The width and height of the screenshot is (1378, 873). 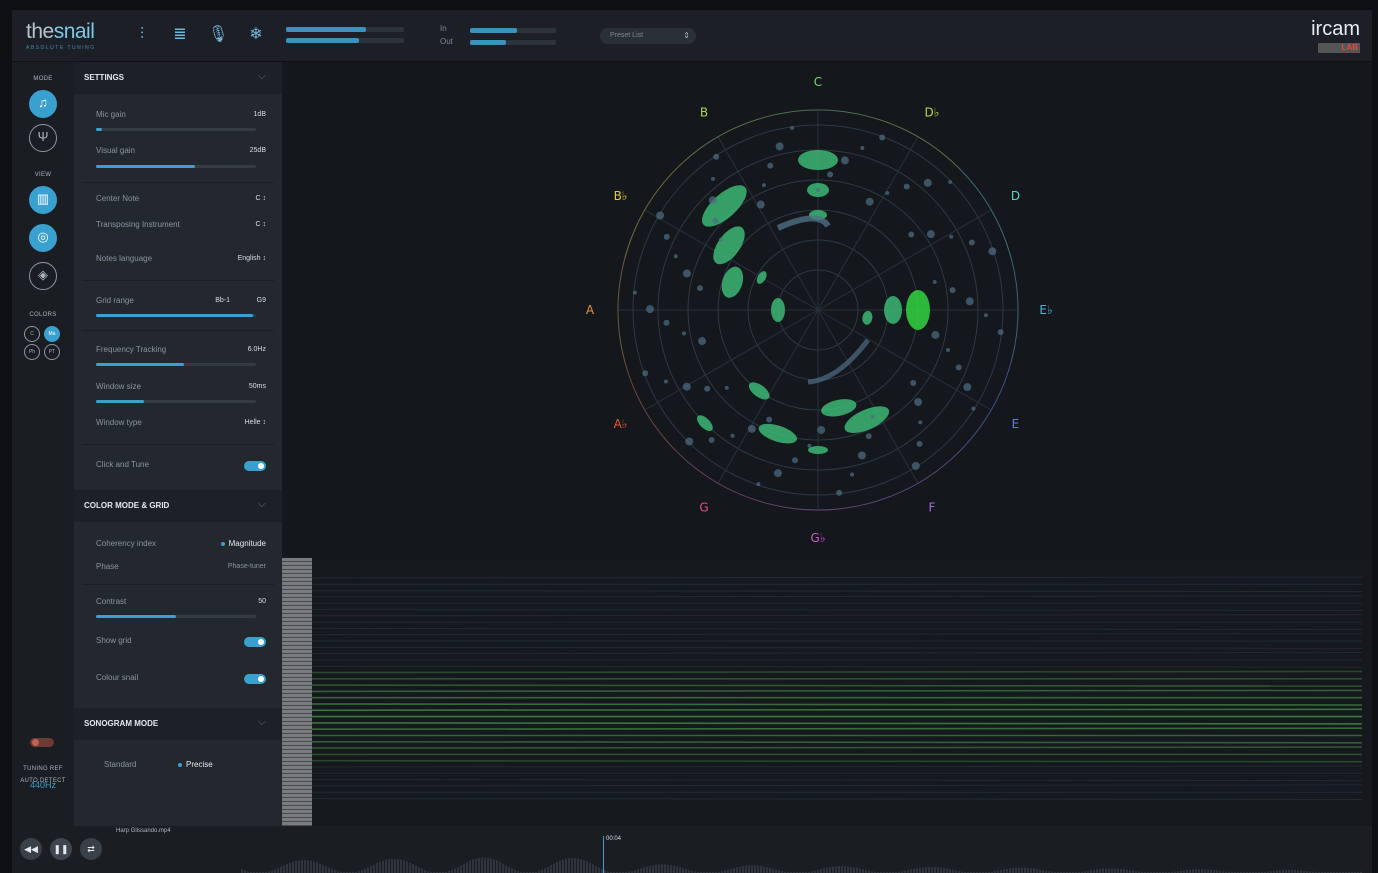 I want to click on tuning-ref-value: 440Hz, so click(x=43, y=785).